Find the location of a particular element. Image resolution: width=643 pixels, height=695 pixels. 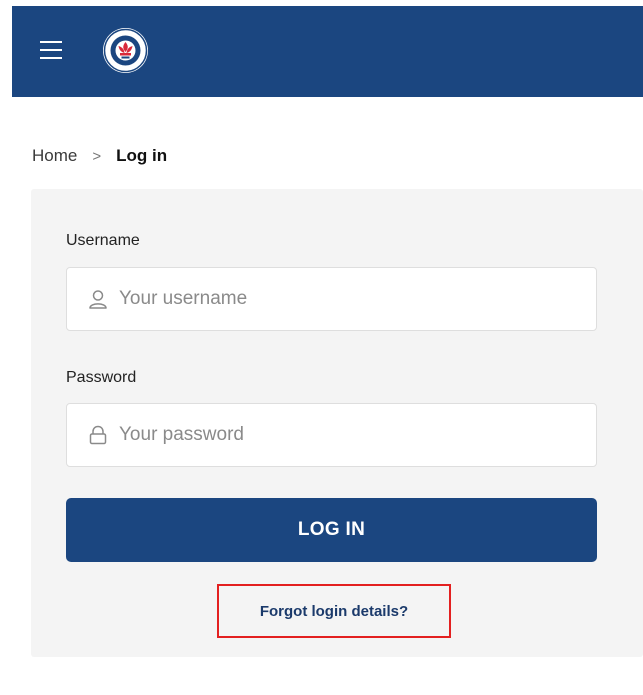

hamburger-menu-icon is located at coordinates (51, 50).